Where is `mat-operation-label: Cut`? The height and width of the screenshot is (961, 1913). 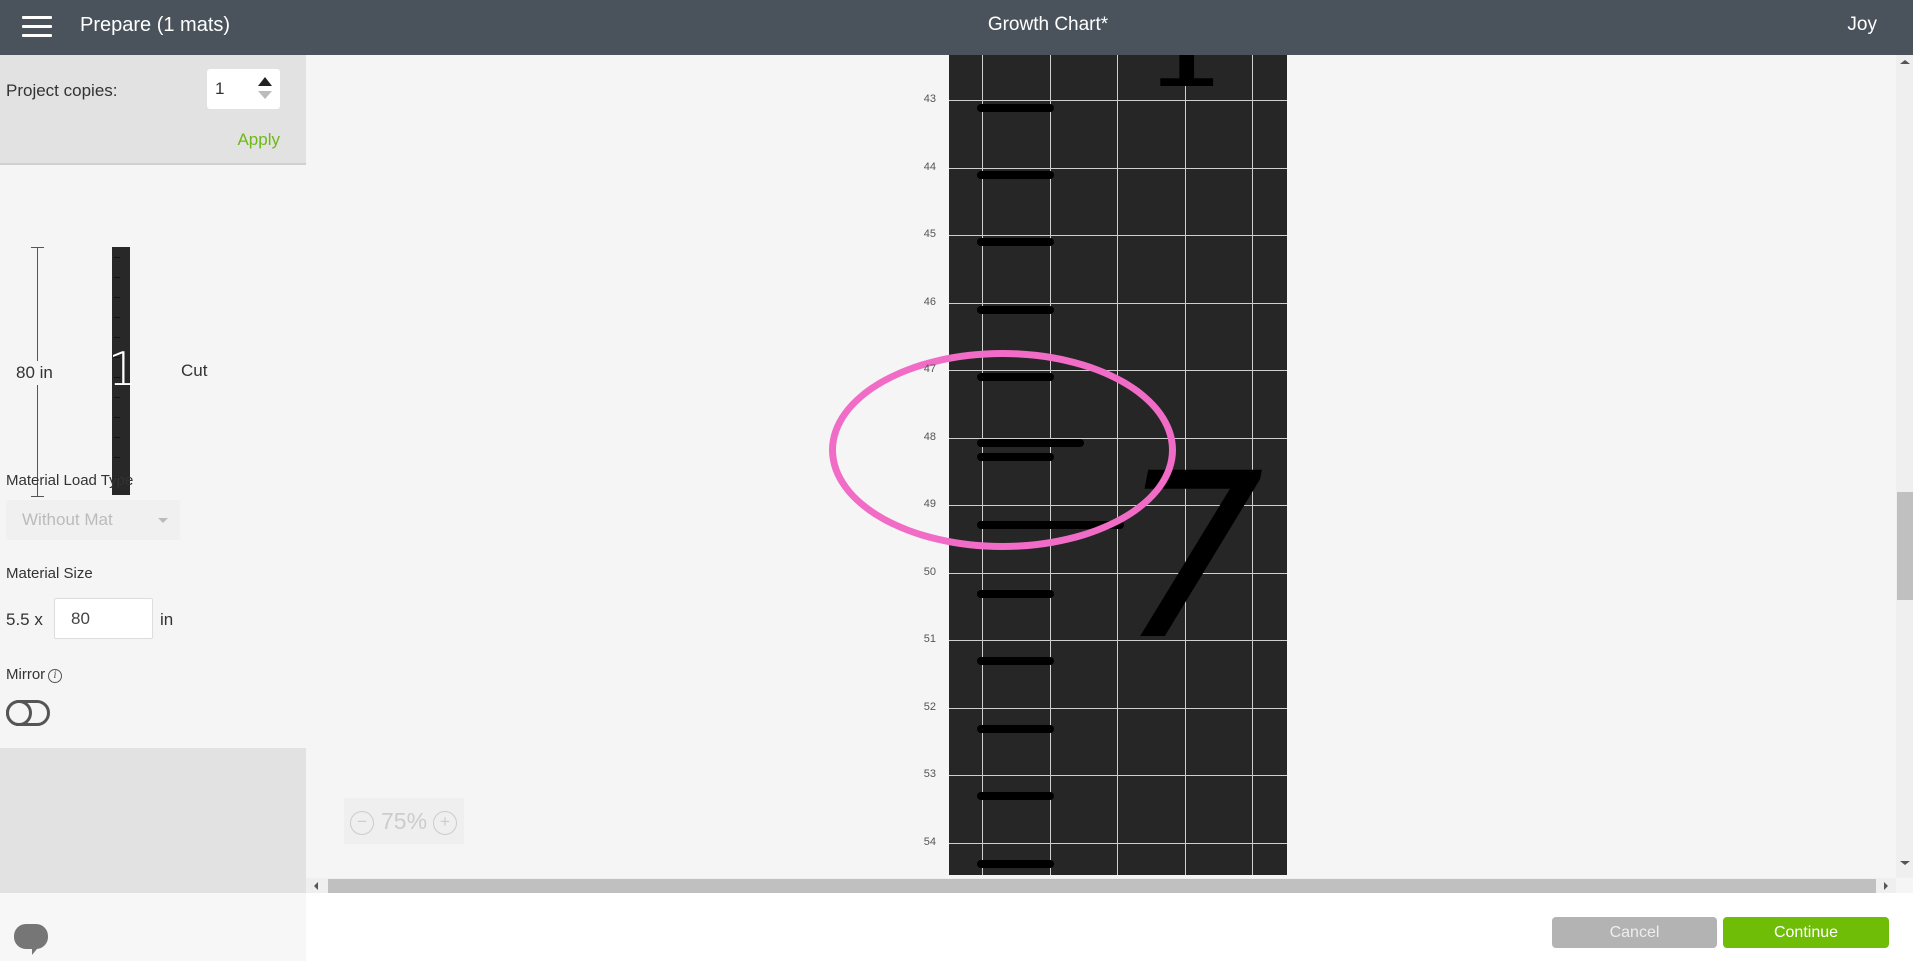
mat-operation-label: Cut is located at coordinates (194, 370).